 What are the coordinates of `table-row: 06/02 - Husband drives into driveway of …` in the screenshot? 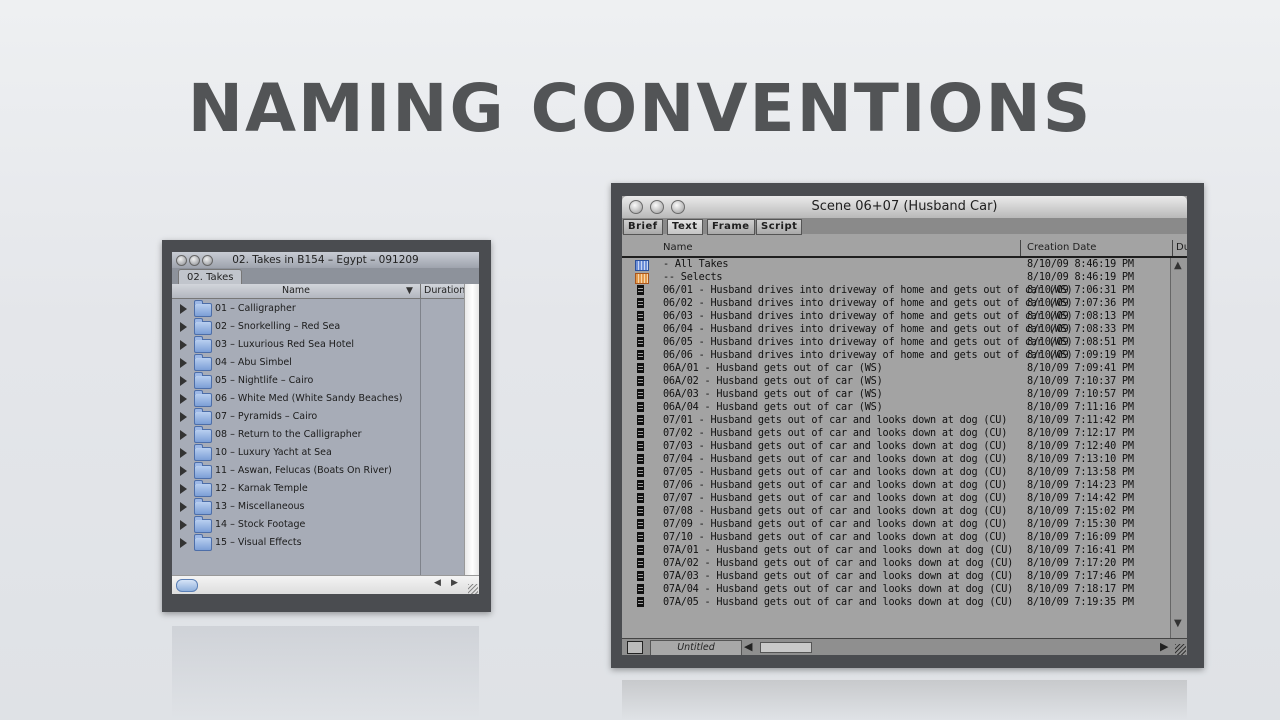 It's located at (896, 303).